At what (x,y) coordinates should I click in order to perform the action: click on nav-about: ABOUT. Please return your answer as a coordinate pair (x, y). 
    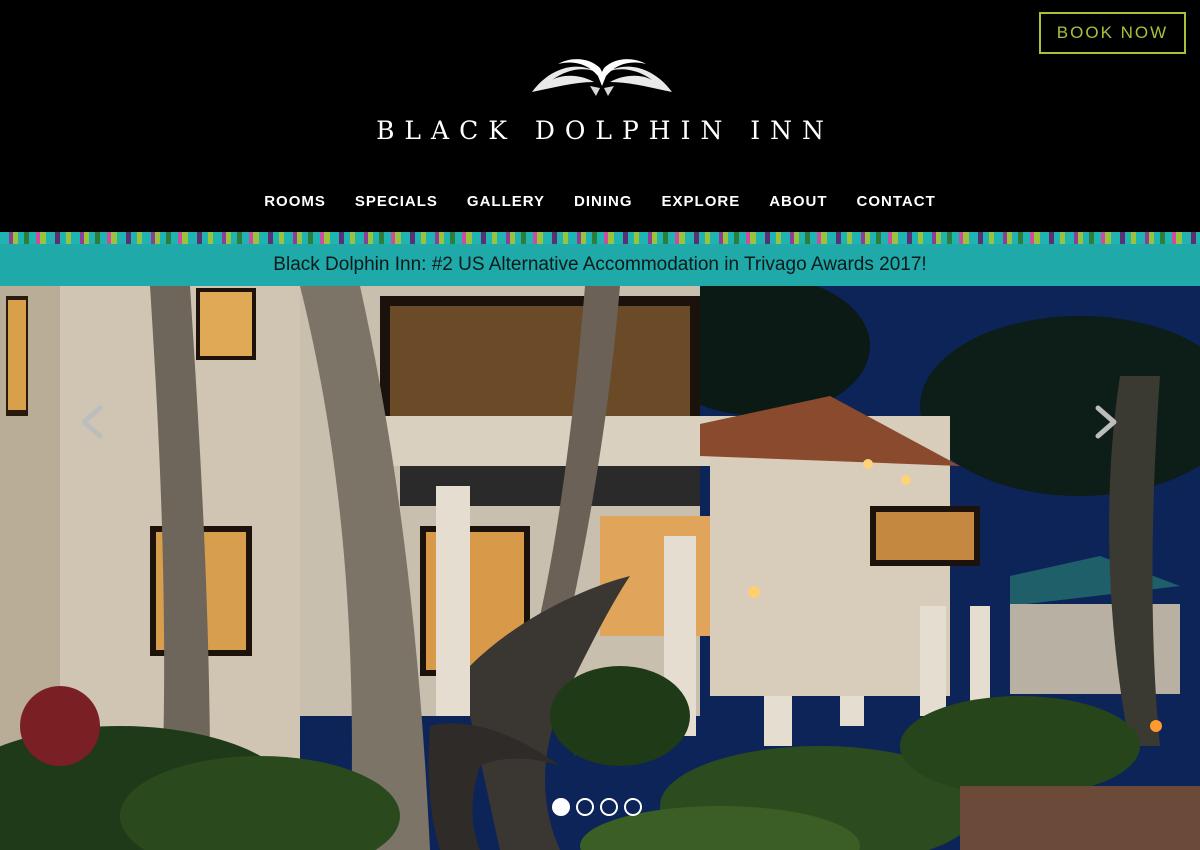
    Looking at the image, I should click on (798, 201).